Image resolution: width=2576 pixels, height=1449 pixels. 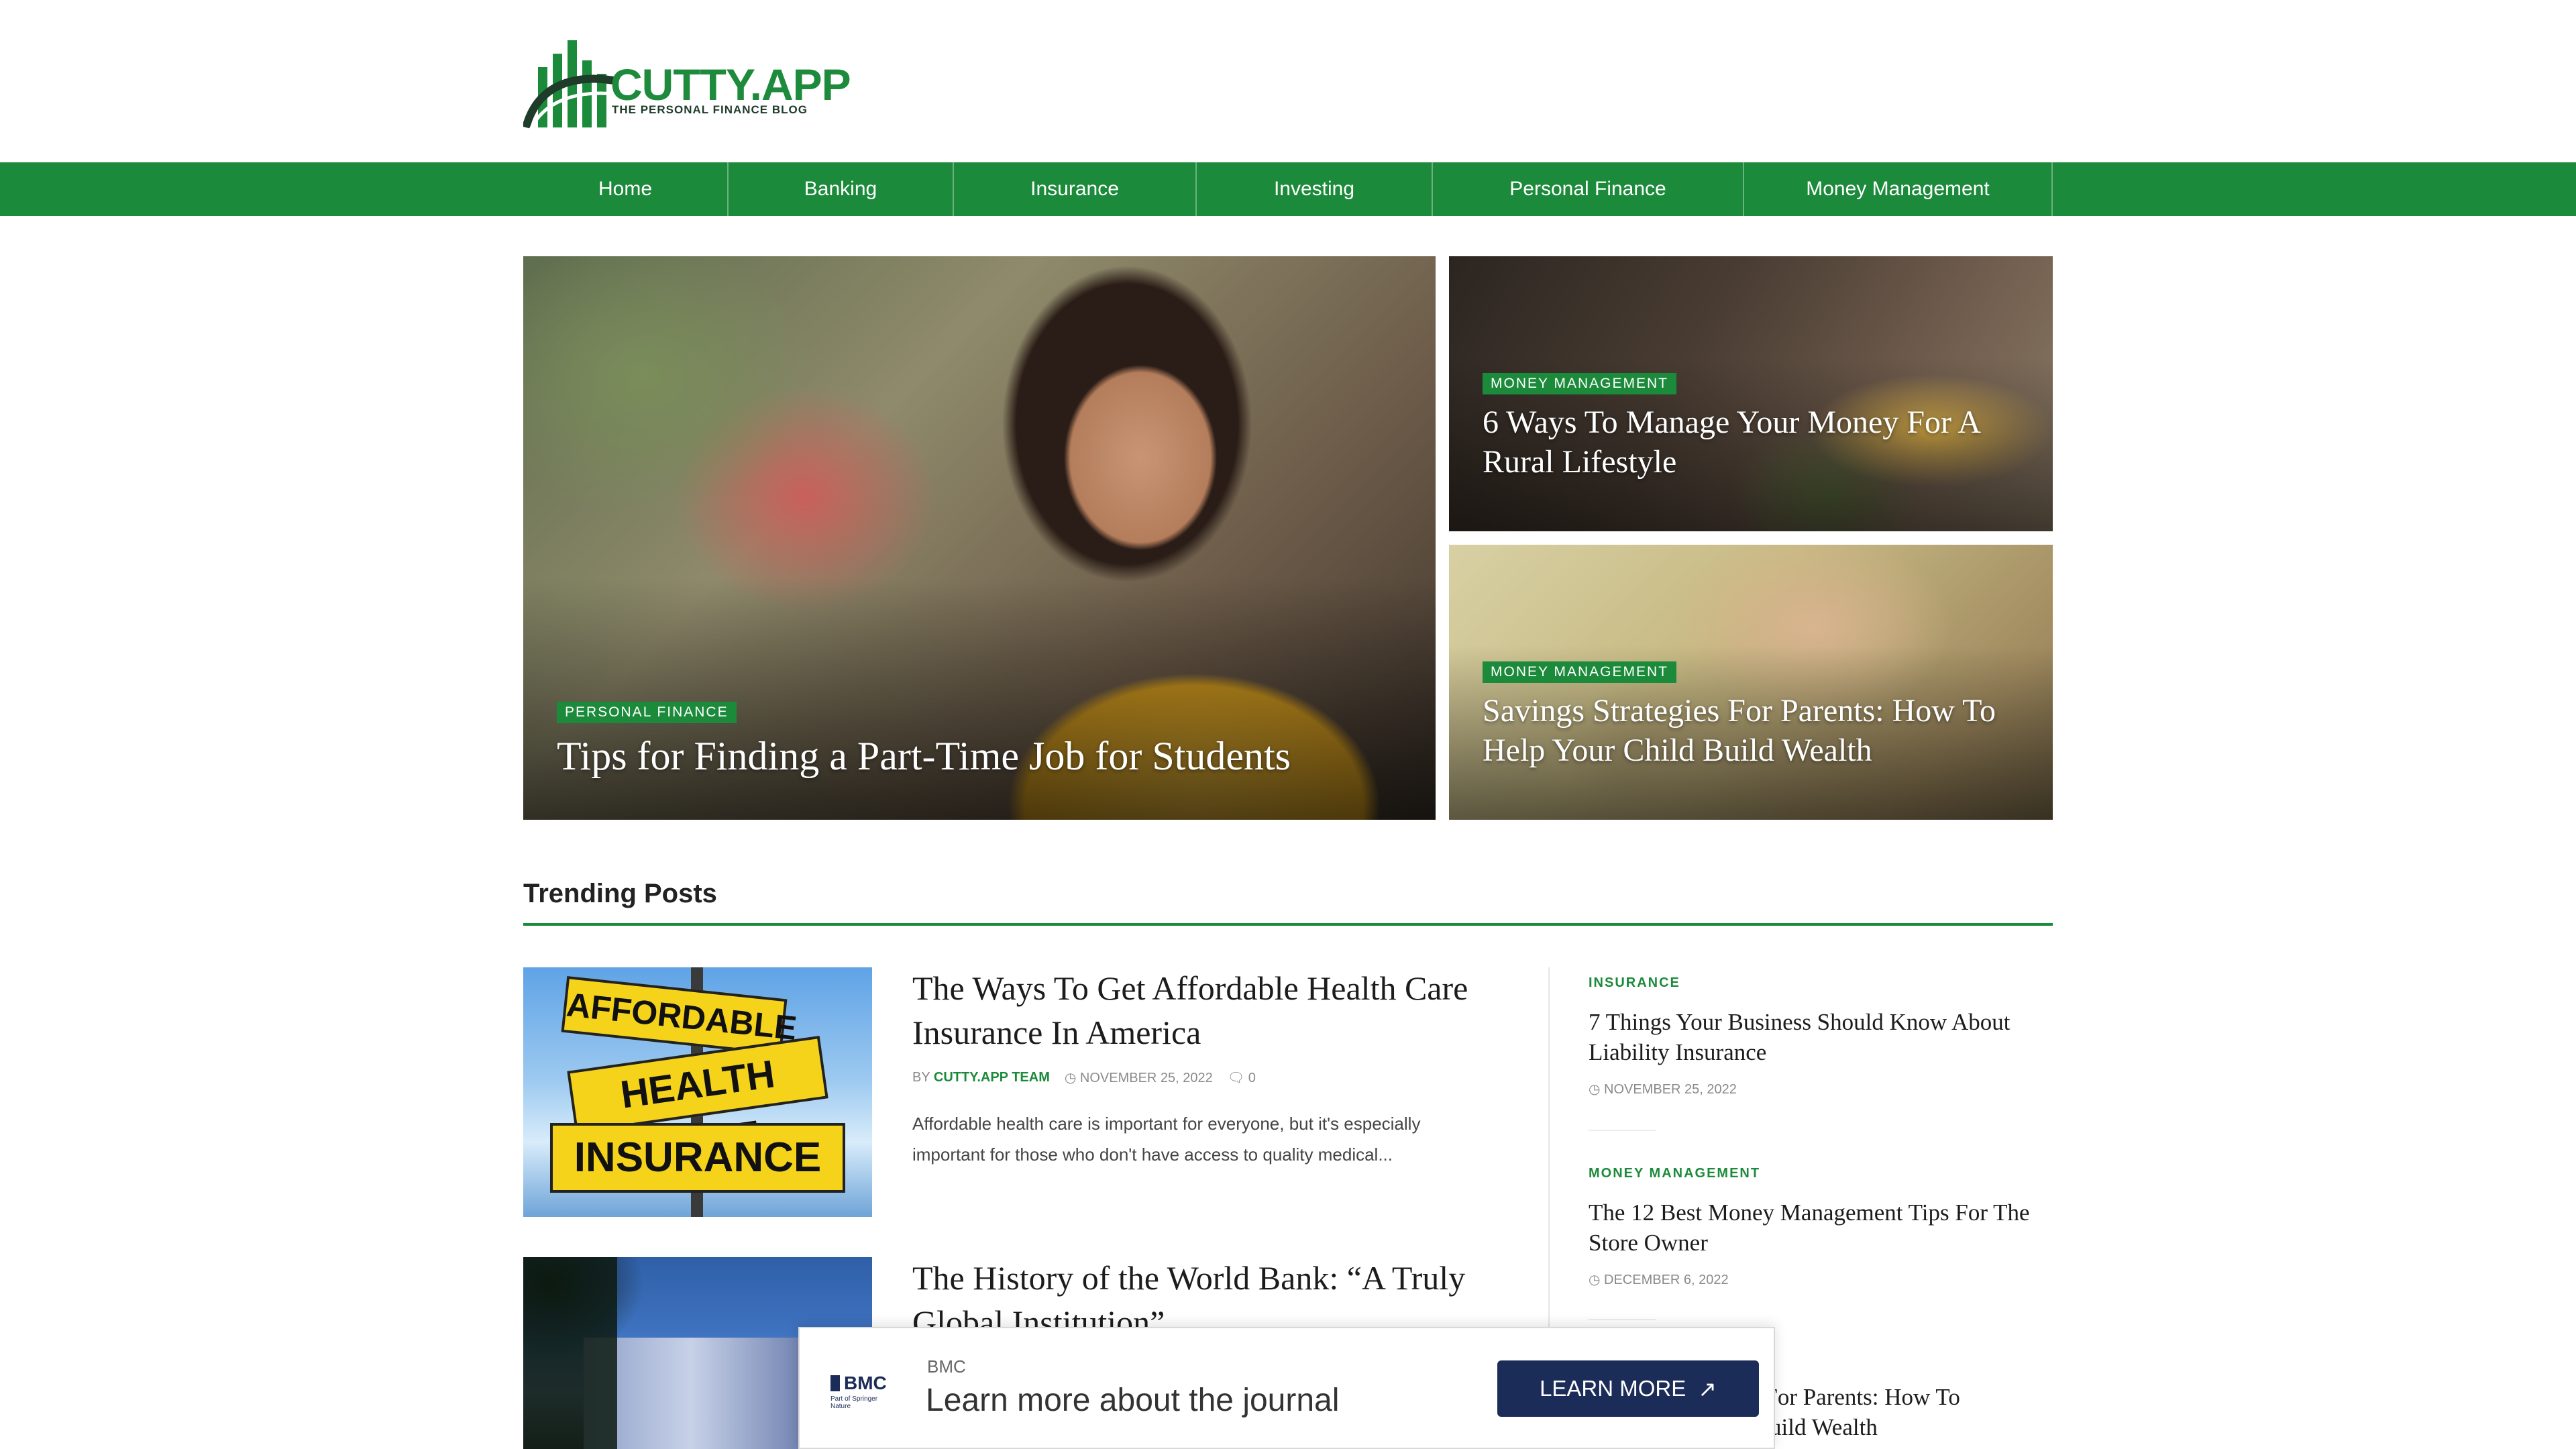 What do you see at coordinates (1579, 383) in the screenshot?
I see `hero-side-1-category: MONEY MANAGEMENT` at bounding box center [1579, 383].